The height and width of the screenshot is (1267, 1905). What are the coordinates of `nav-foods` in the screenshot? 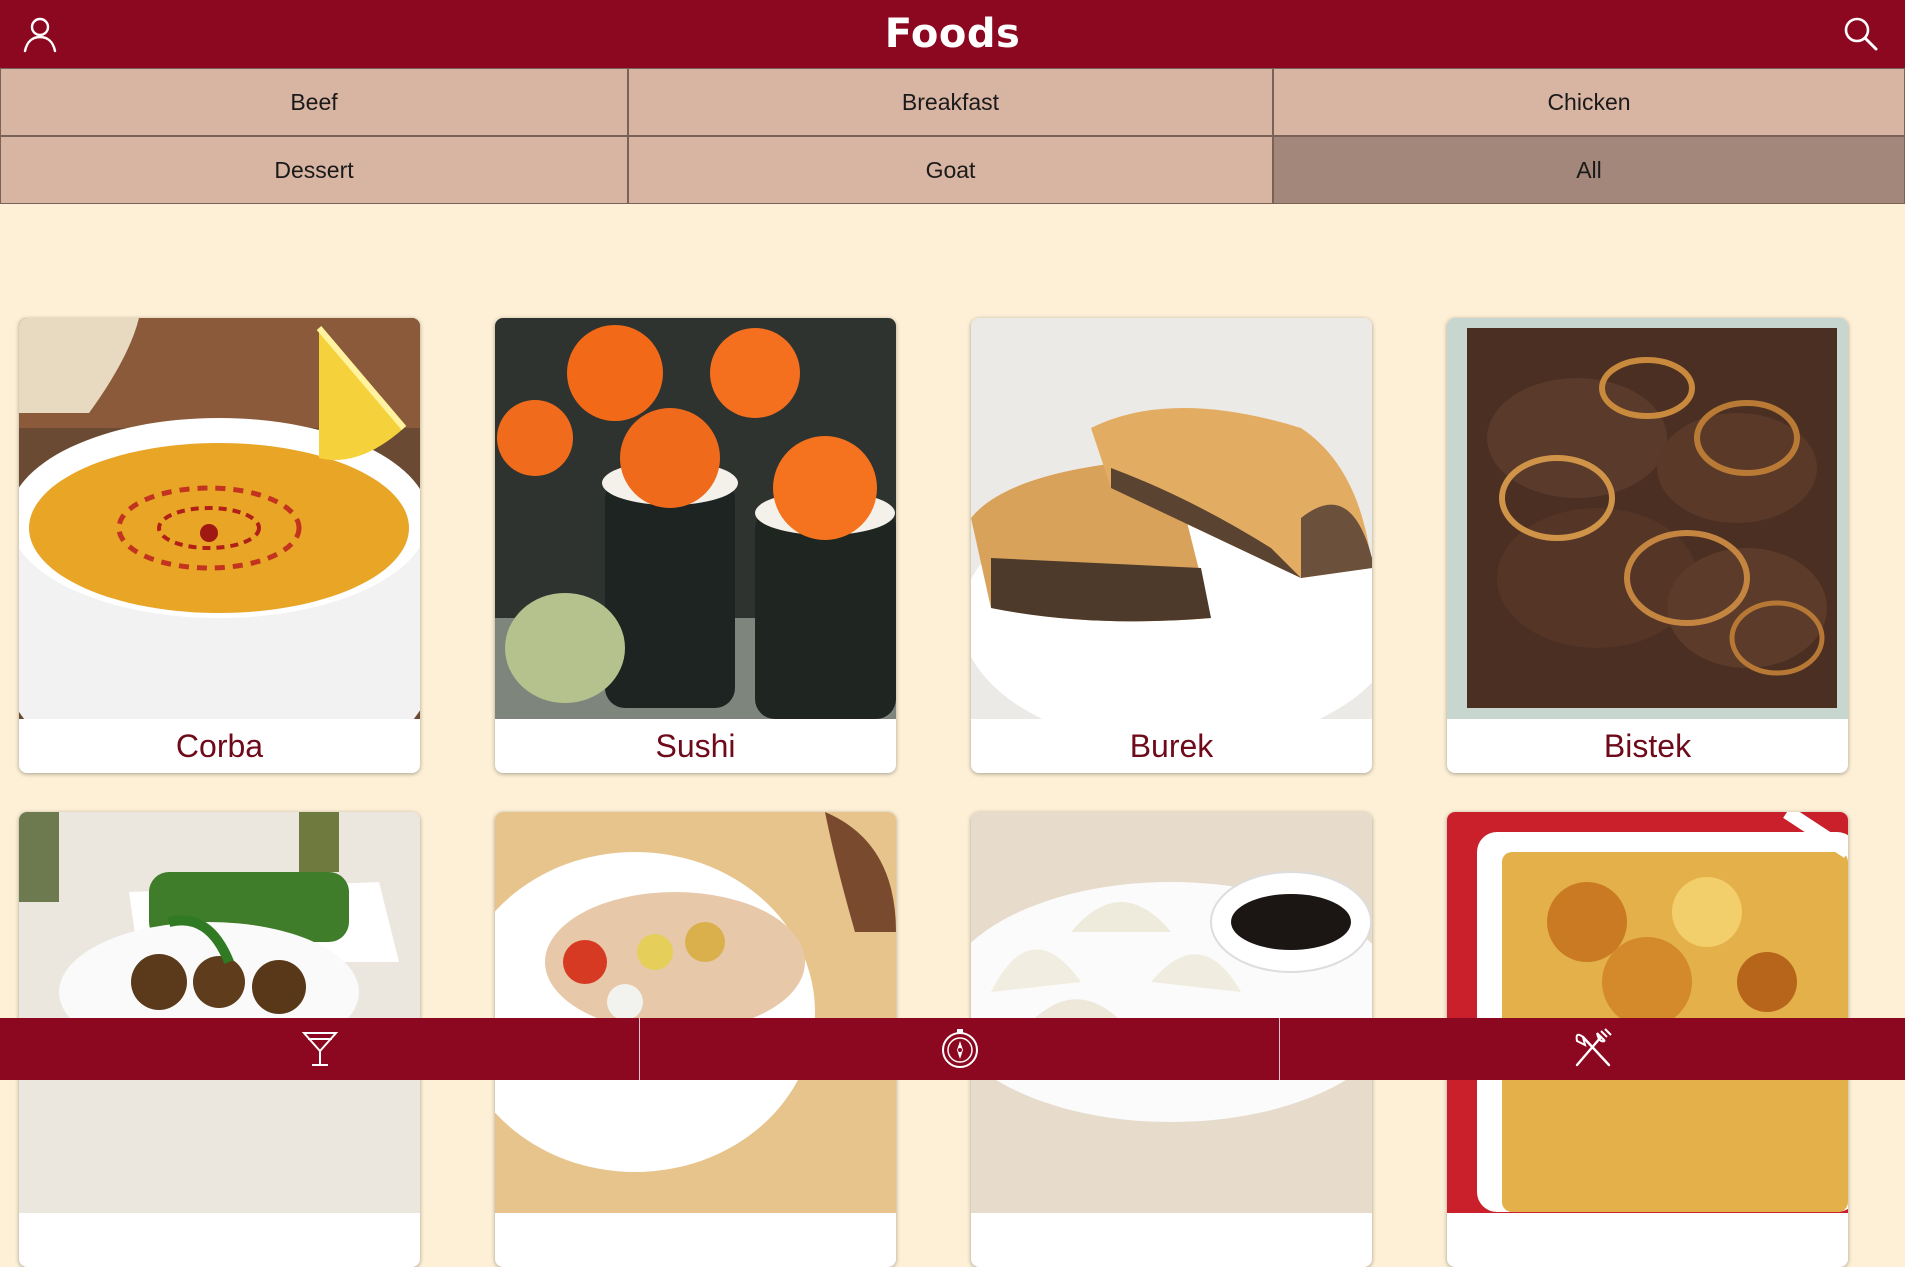 It's located at (1592, 1049).